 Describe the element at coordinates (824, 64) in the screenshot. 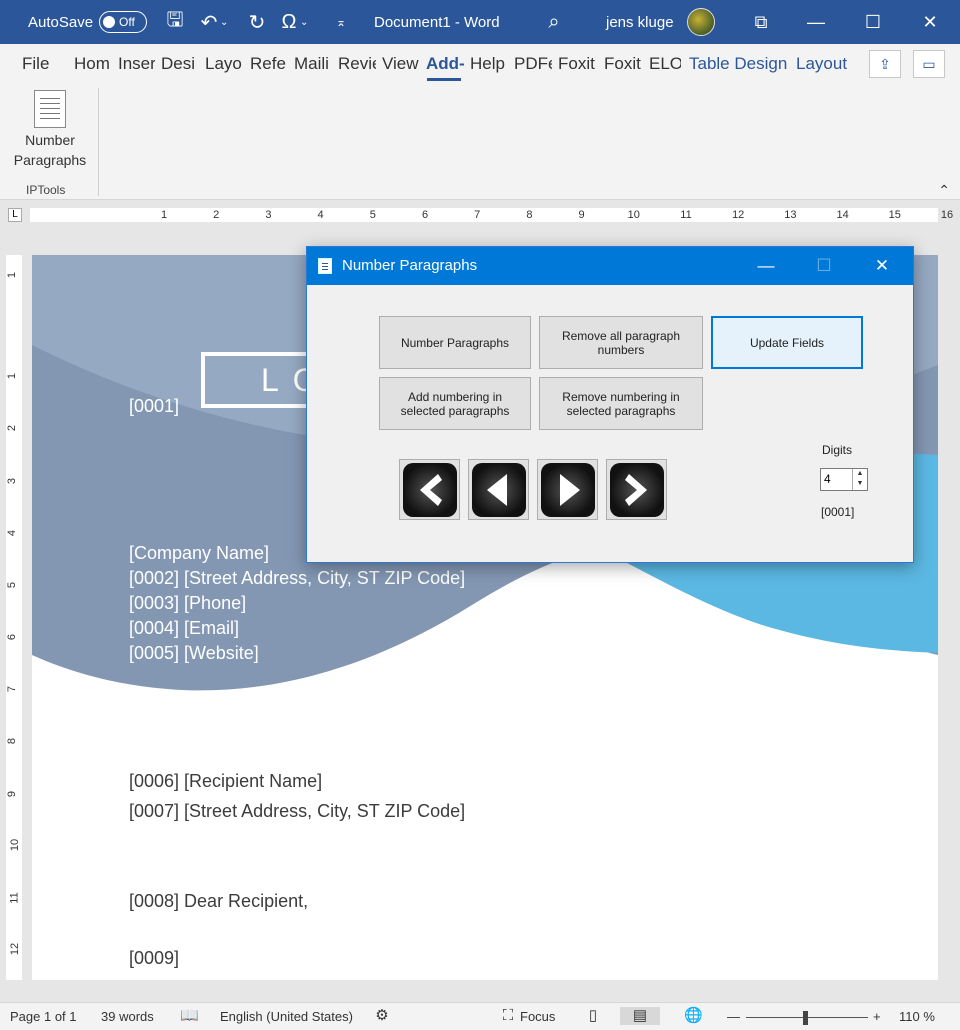

I see `tab-table-layout: Layout` at that location.